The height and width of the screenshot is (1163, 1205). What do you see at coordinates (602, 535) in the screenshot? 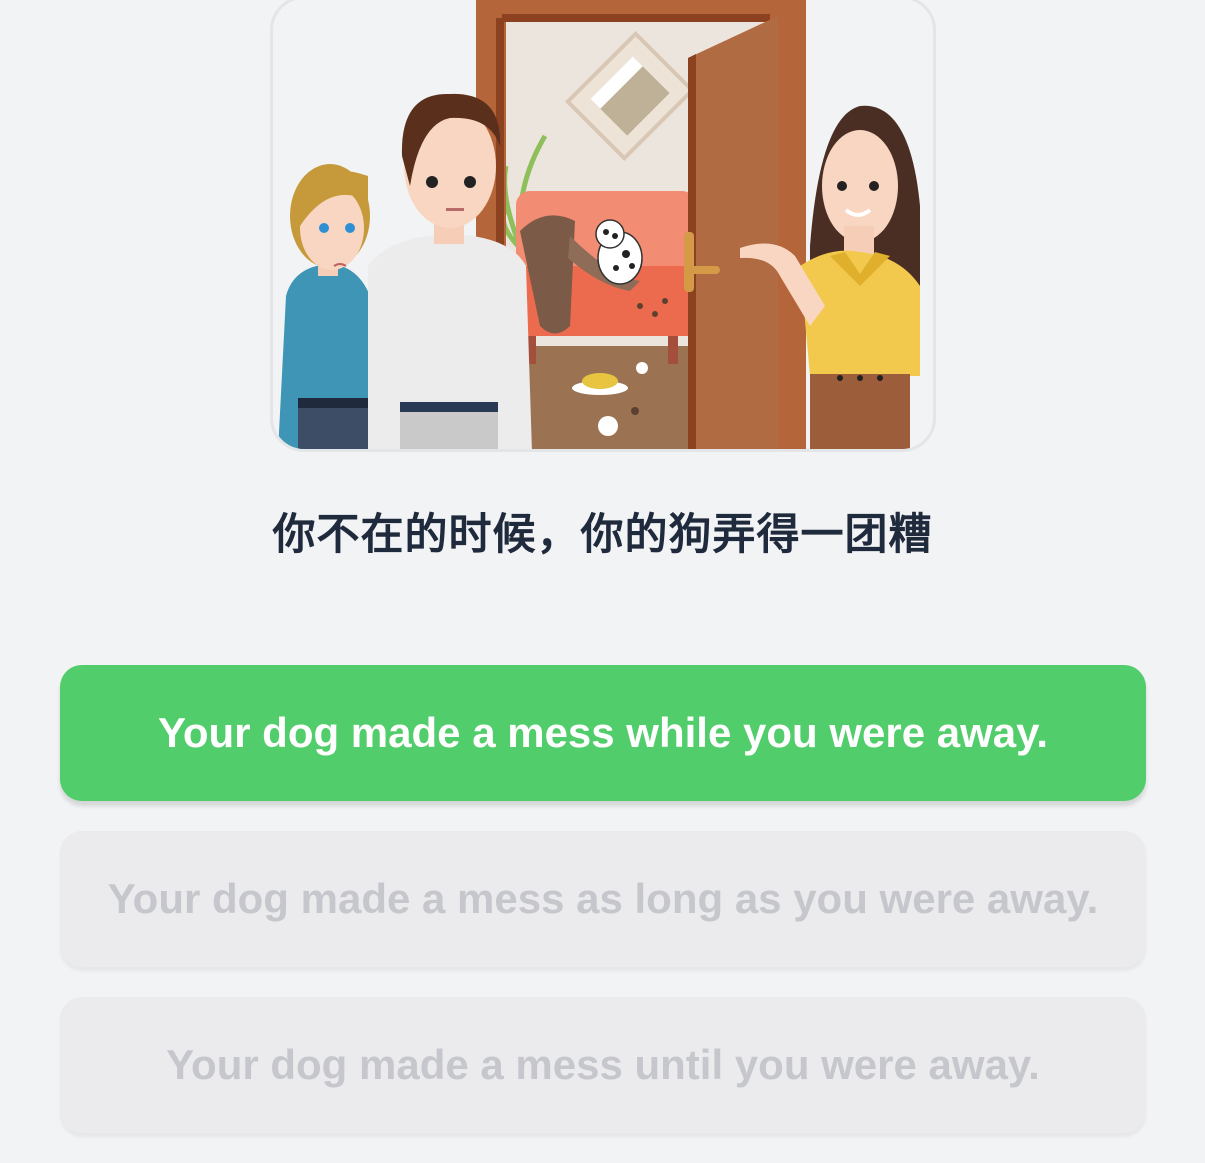
I see `prompt-text: 你不在的时候，你的狗弄得一团糟` at bounding box center [602, 535].